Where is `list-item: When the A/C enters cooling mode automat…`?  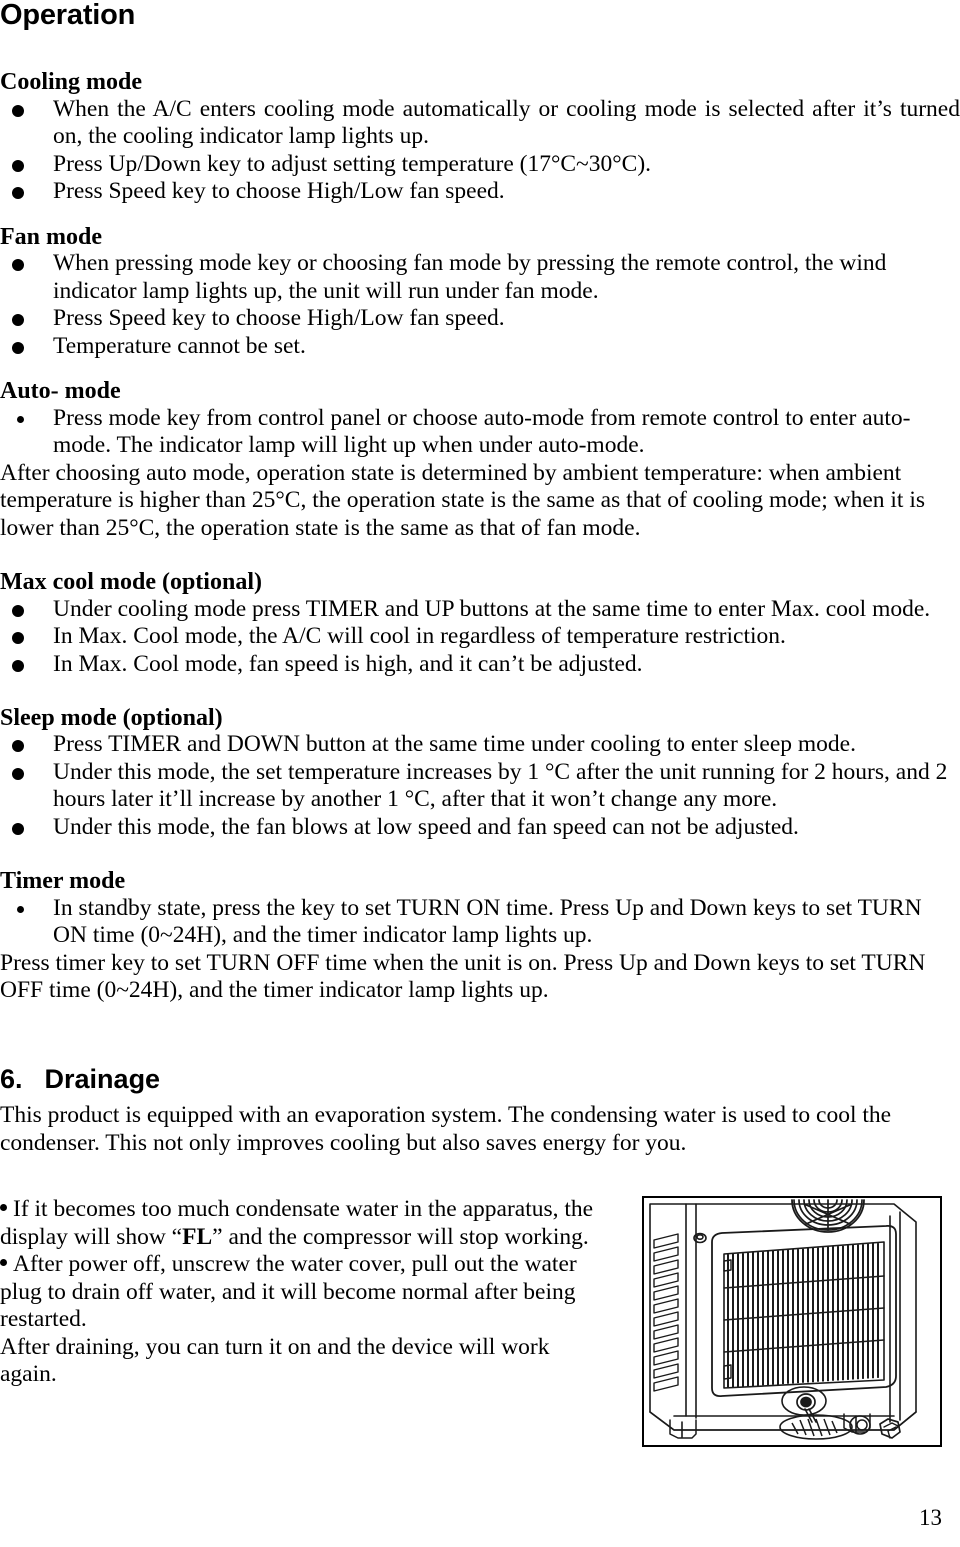
list-item: When the A/C enters cooling mode automat… is located at coordinates (480, 123).